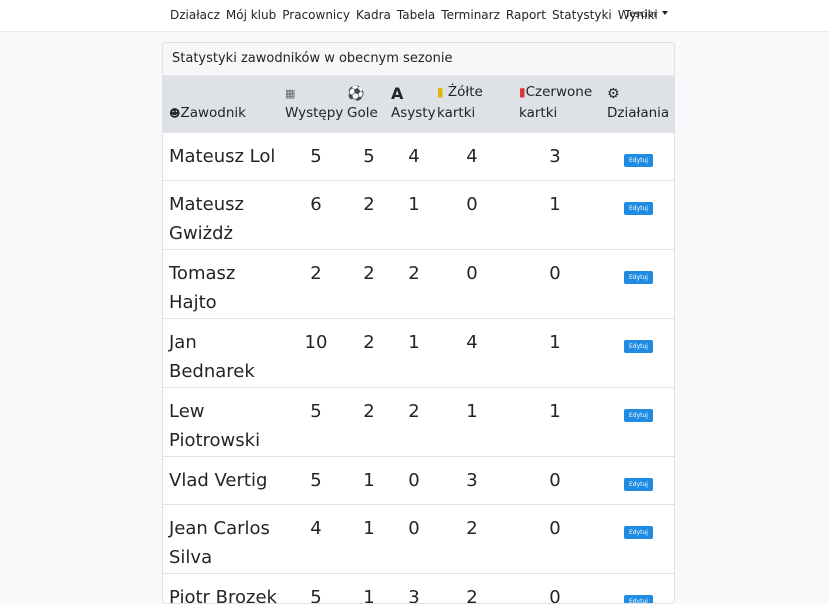  What do you see at coordinates (316, 538) in the screenshot?
I see `appearances-cell: 4` at bounding box center [316, 538].